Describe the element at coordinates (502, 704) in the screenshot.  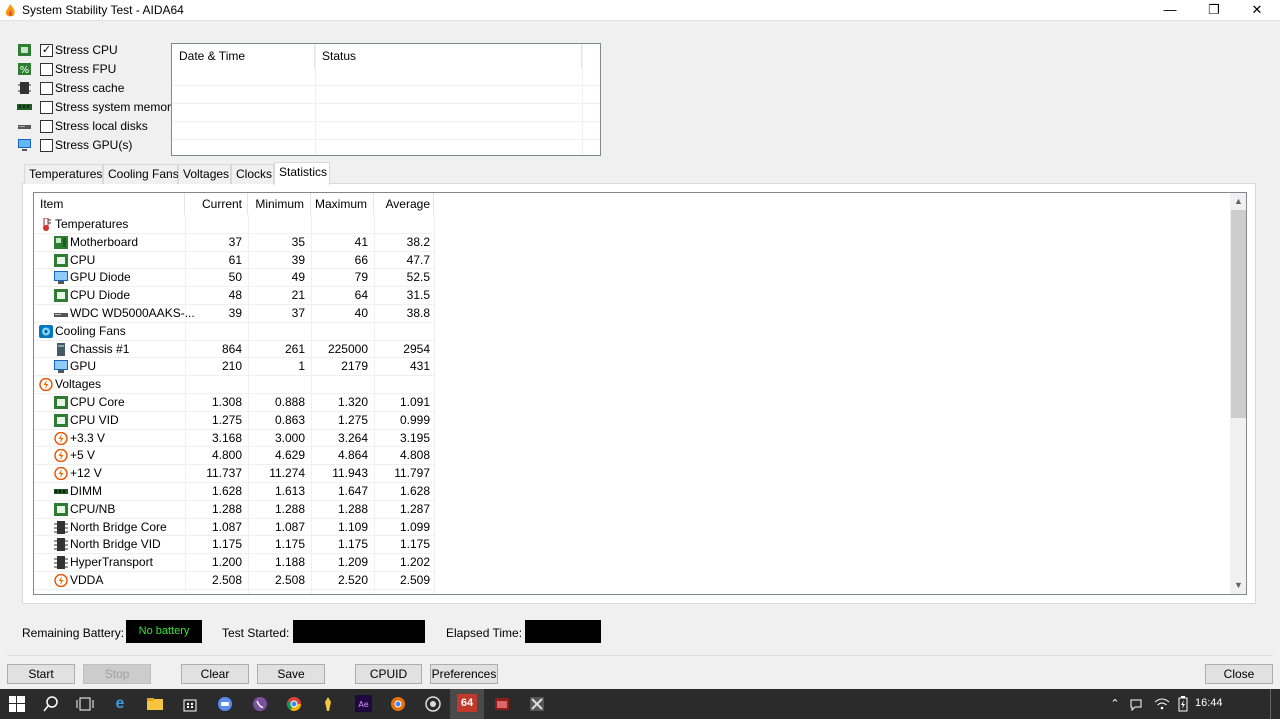
I see `app-window-icon` at that location.